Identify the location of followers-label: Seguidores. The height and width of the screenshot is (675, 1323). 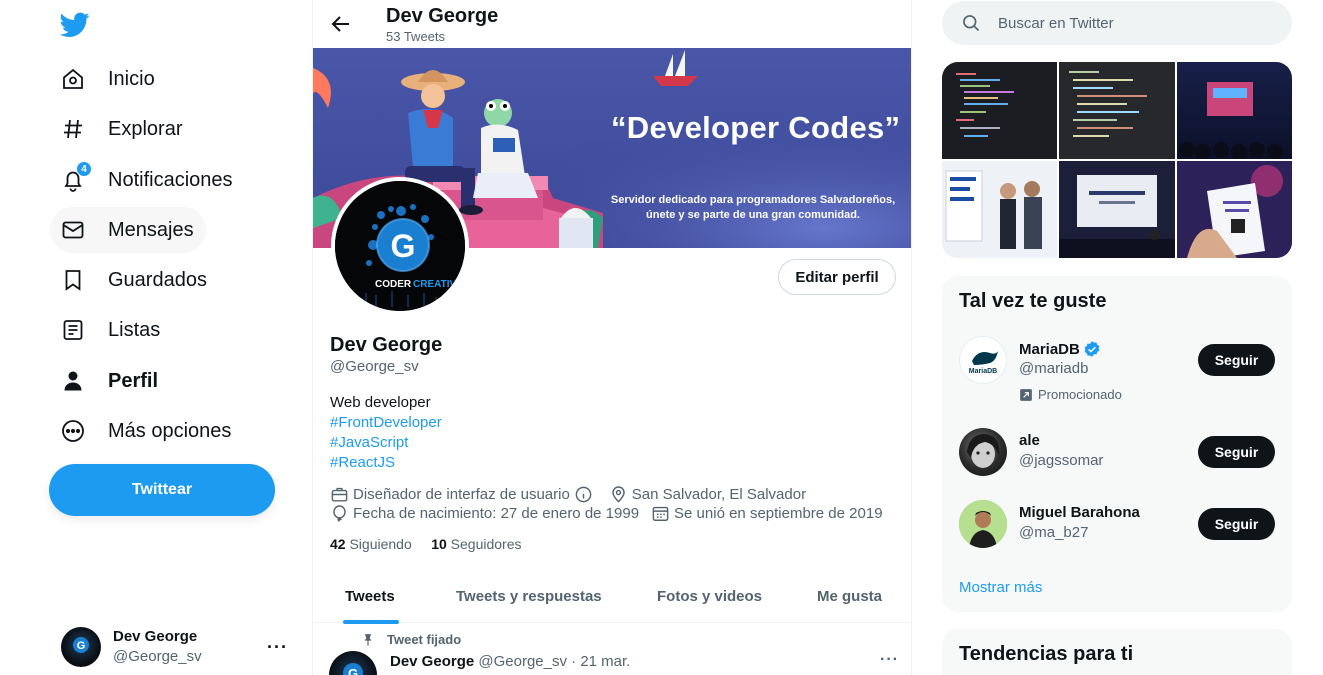
(486, 544).